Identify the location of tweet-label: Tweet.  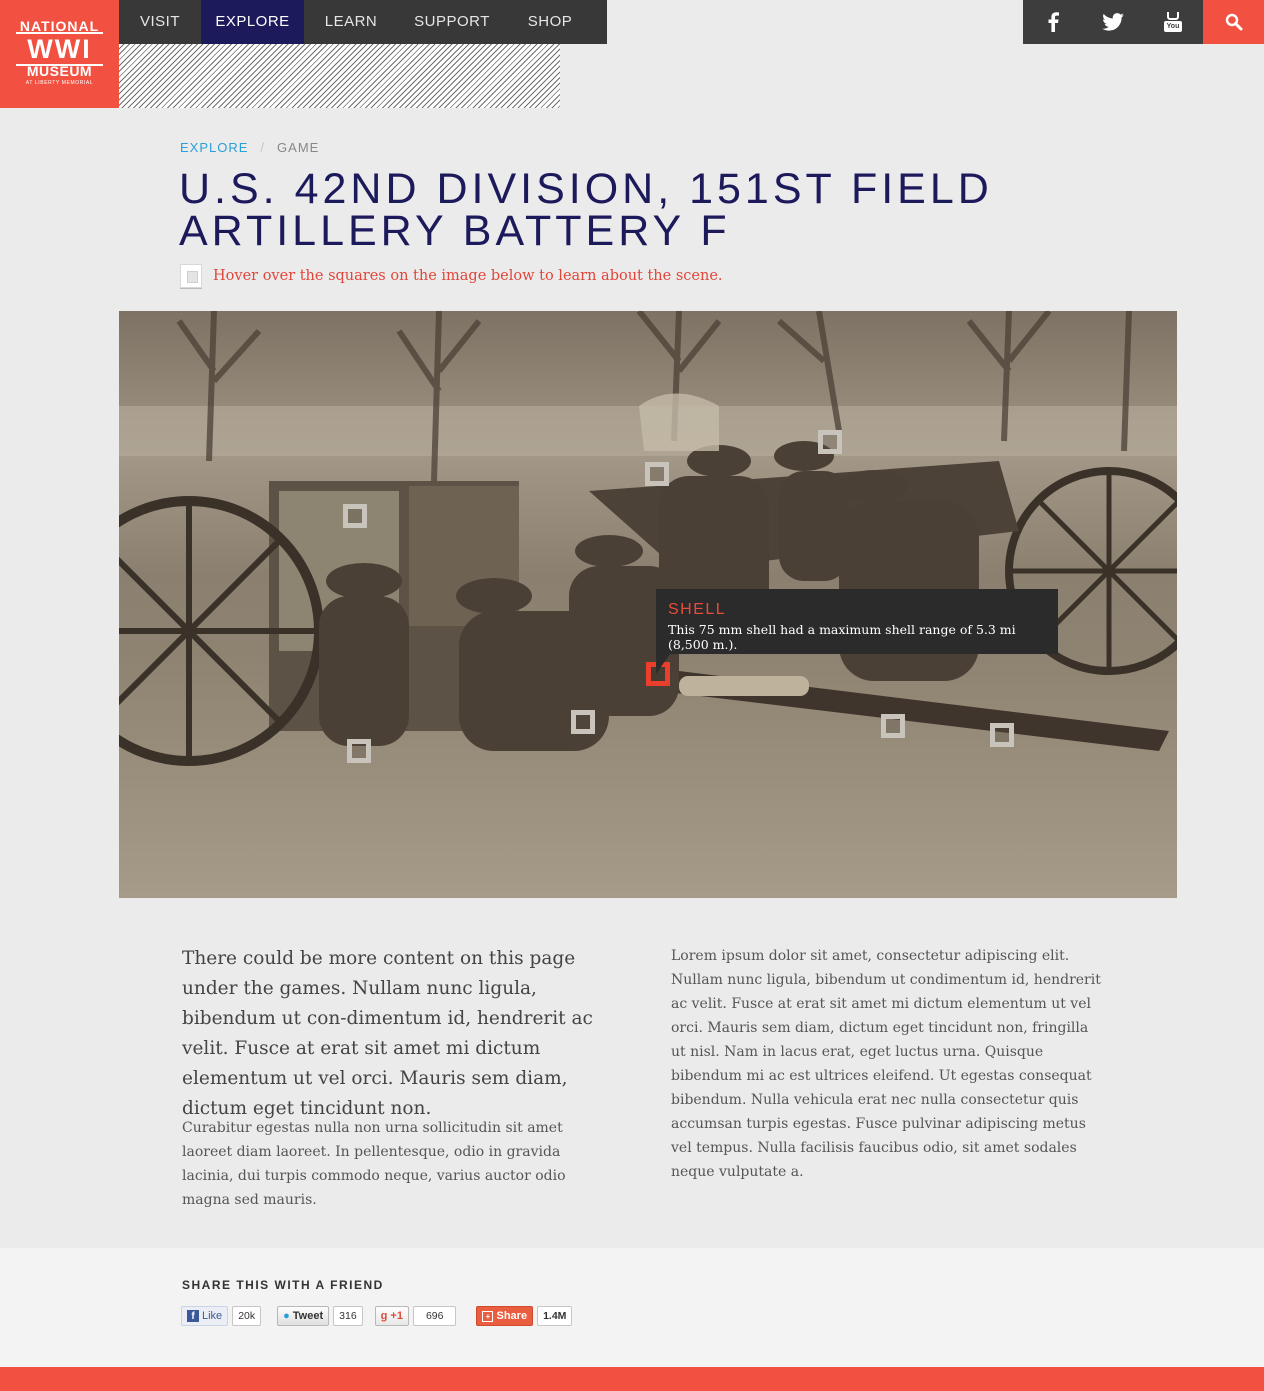
(308, 1316).